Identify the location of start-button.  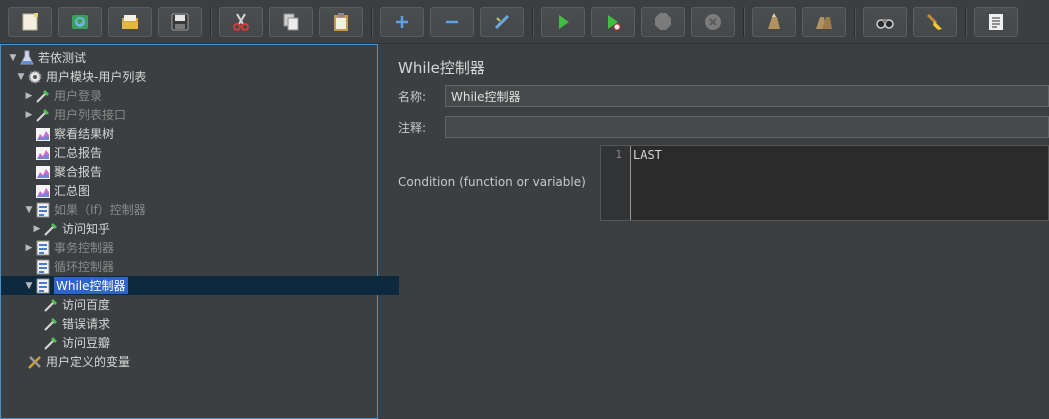
(563, 21).